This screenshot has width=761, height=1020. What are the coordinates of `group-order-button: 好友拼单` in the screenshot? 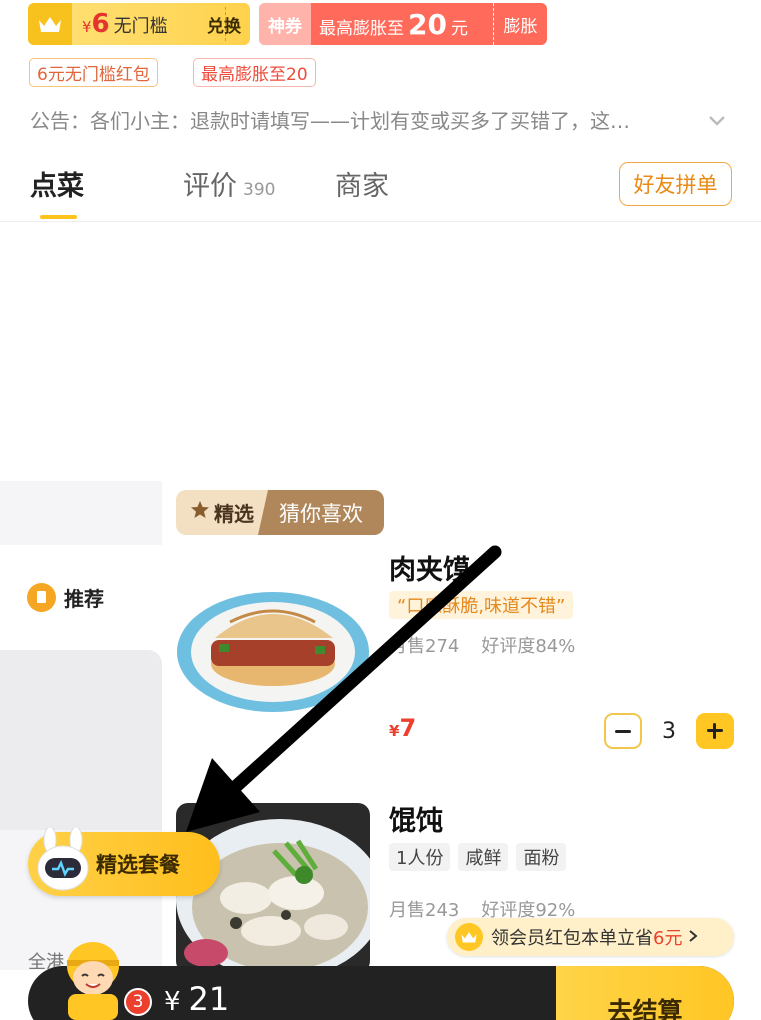 It's located at (675, 184).